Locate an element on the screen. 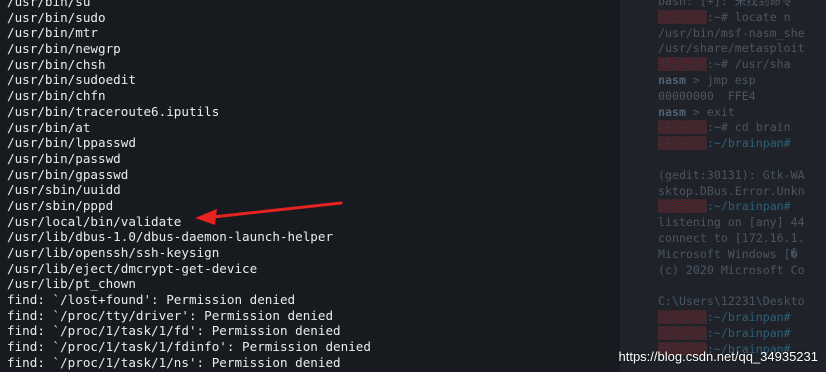 The height and width of the screenshot is (372, 826). bg-line: ▒▒▒▒▒▒▒:~# locate n is located at coordinates (724, 16).